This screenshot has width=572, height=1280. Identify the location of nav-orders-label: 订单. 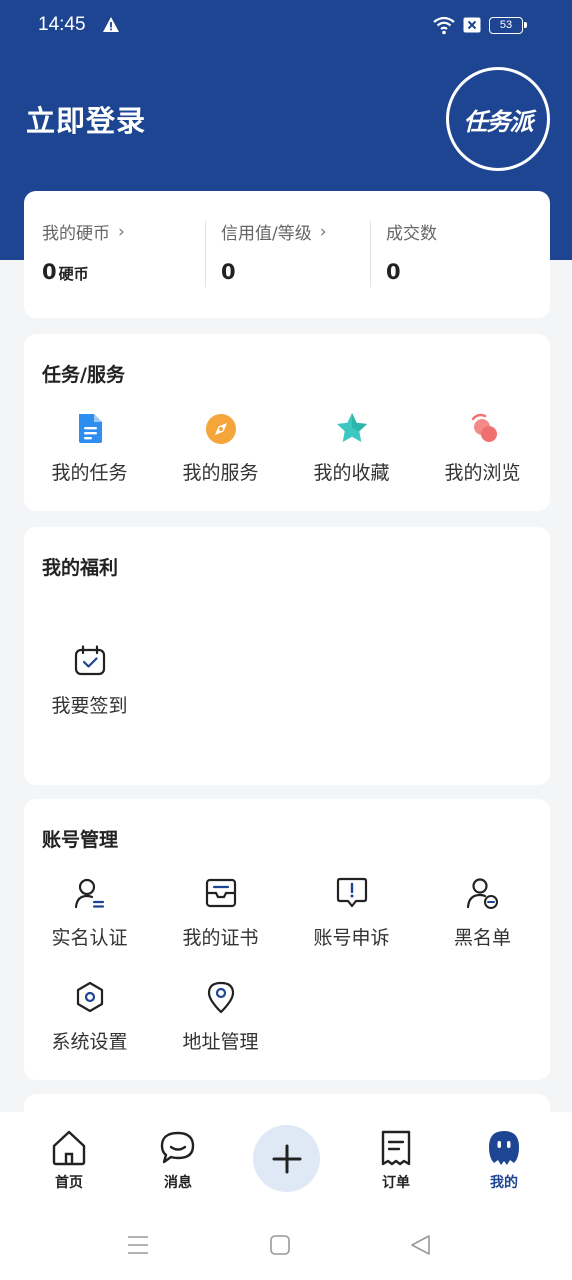
(396, 1183).